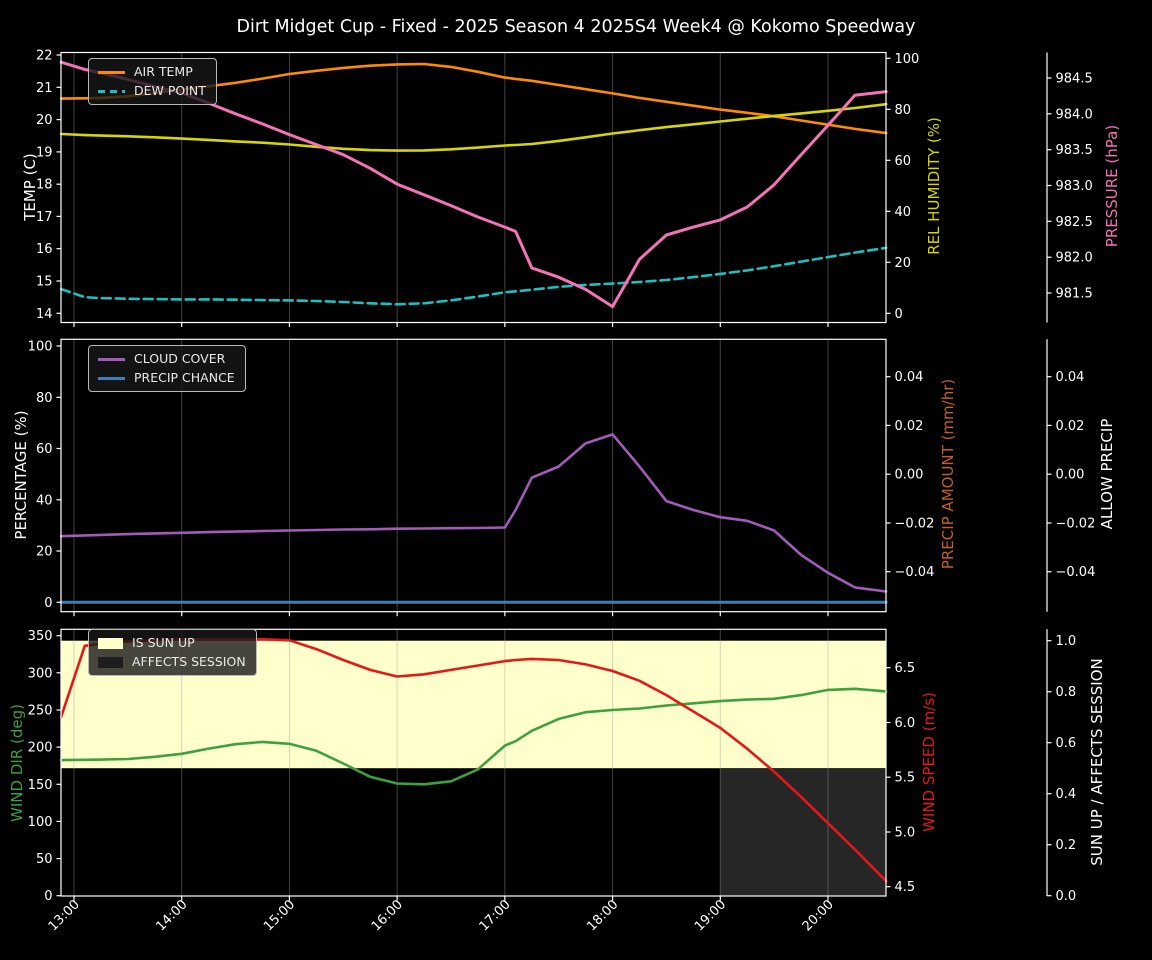 The width and height of the screenshot is (1152, 960). What do you see at coordinates (44, 314) in the screenshot?
I see `svg-text: 14` at bounding box center [44, 314].